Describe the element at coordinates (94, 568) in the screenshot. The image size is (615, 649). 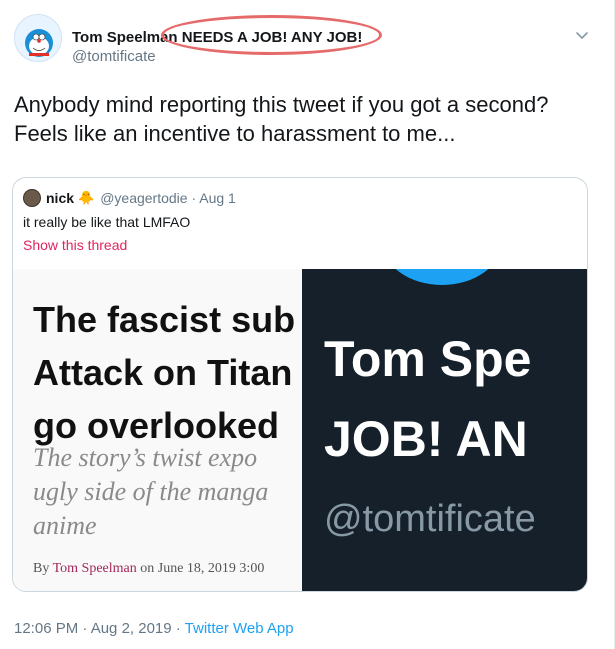
I see `byline-author: Tom Speelman` at that location.